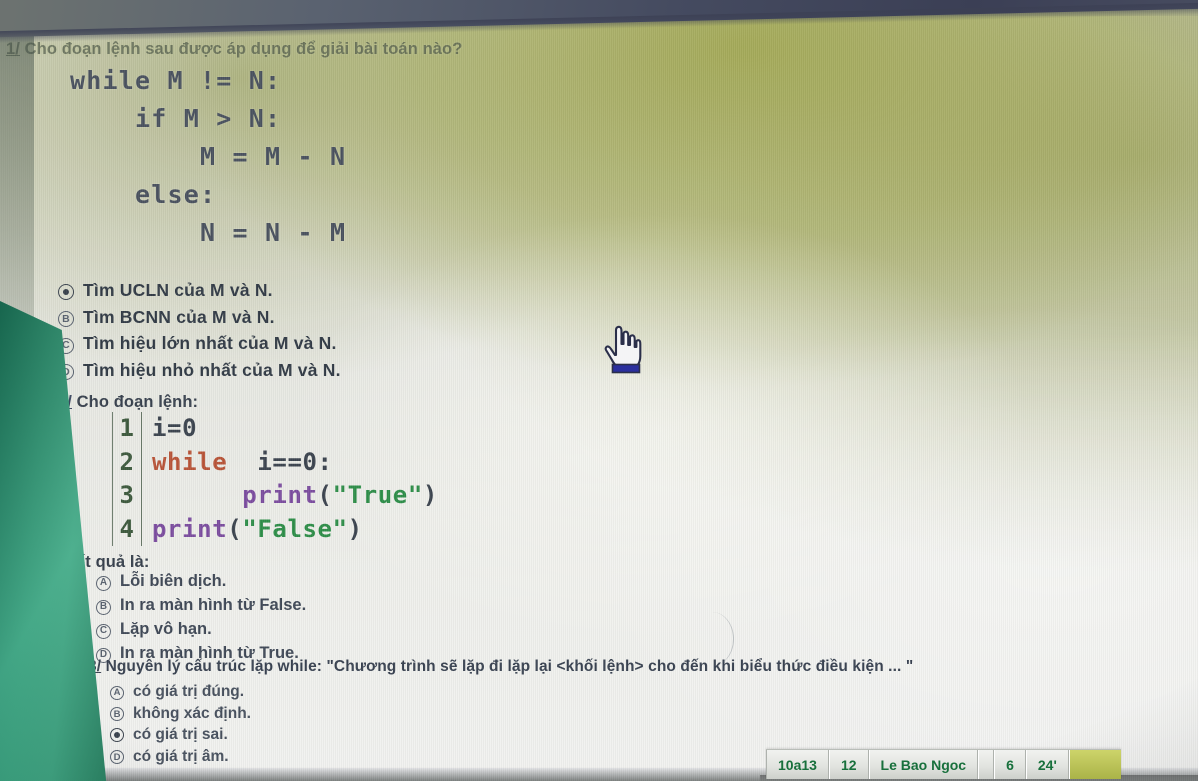 This screenshot has width=1198, height=781. I want to click on option-label: Tìm BCNN của M và N., so click(179, 316).